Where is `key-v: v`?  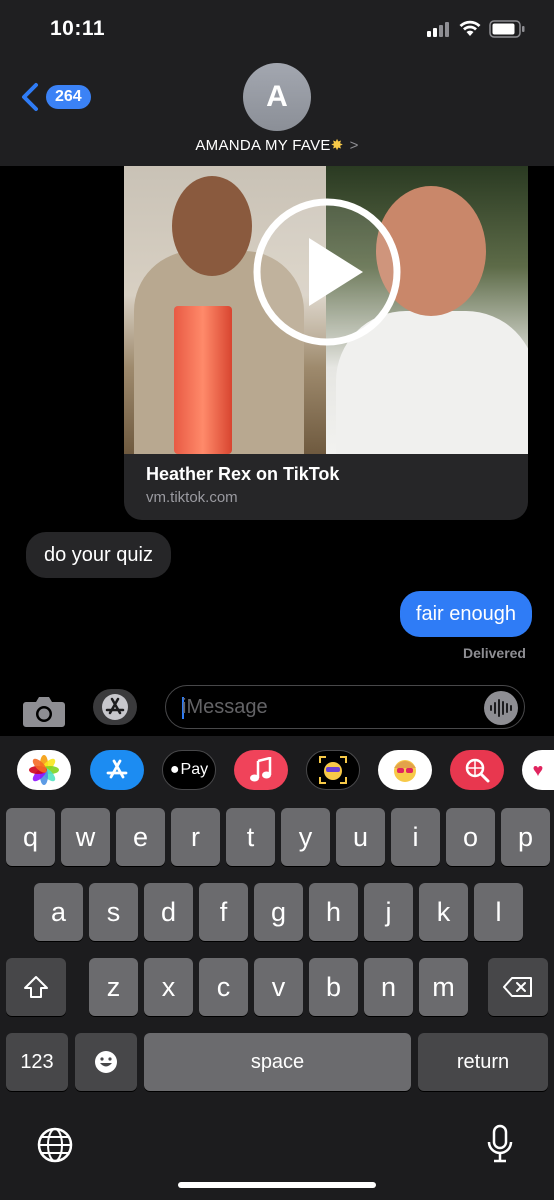
key-v: v is located at coordinates (278, 987).